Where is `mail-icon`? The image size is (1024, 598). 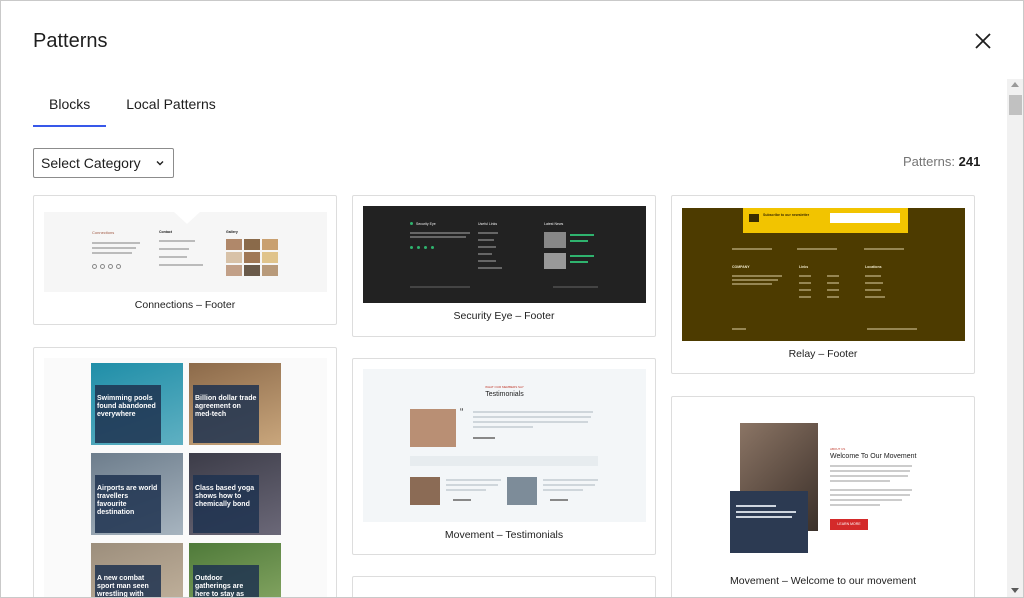 mail-icon is located at coordinates (754, 218).